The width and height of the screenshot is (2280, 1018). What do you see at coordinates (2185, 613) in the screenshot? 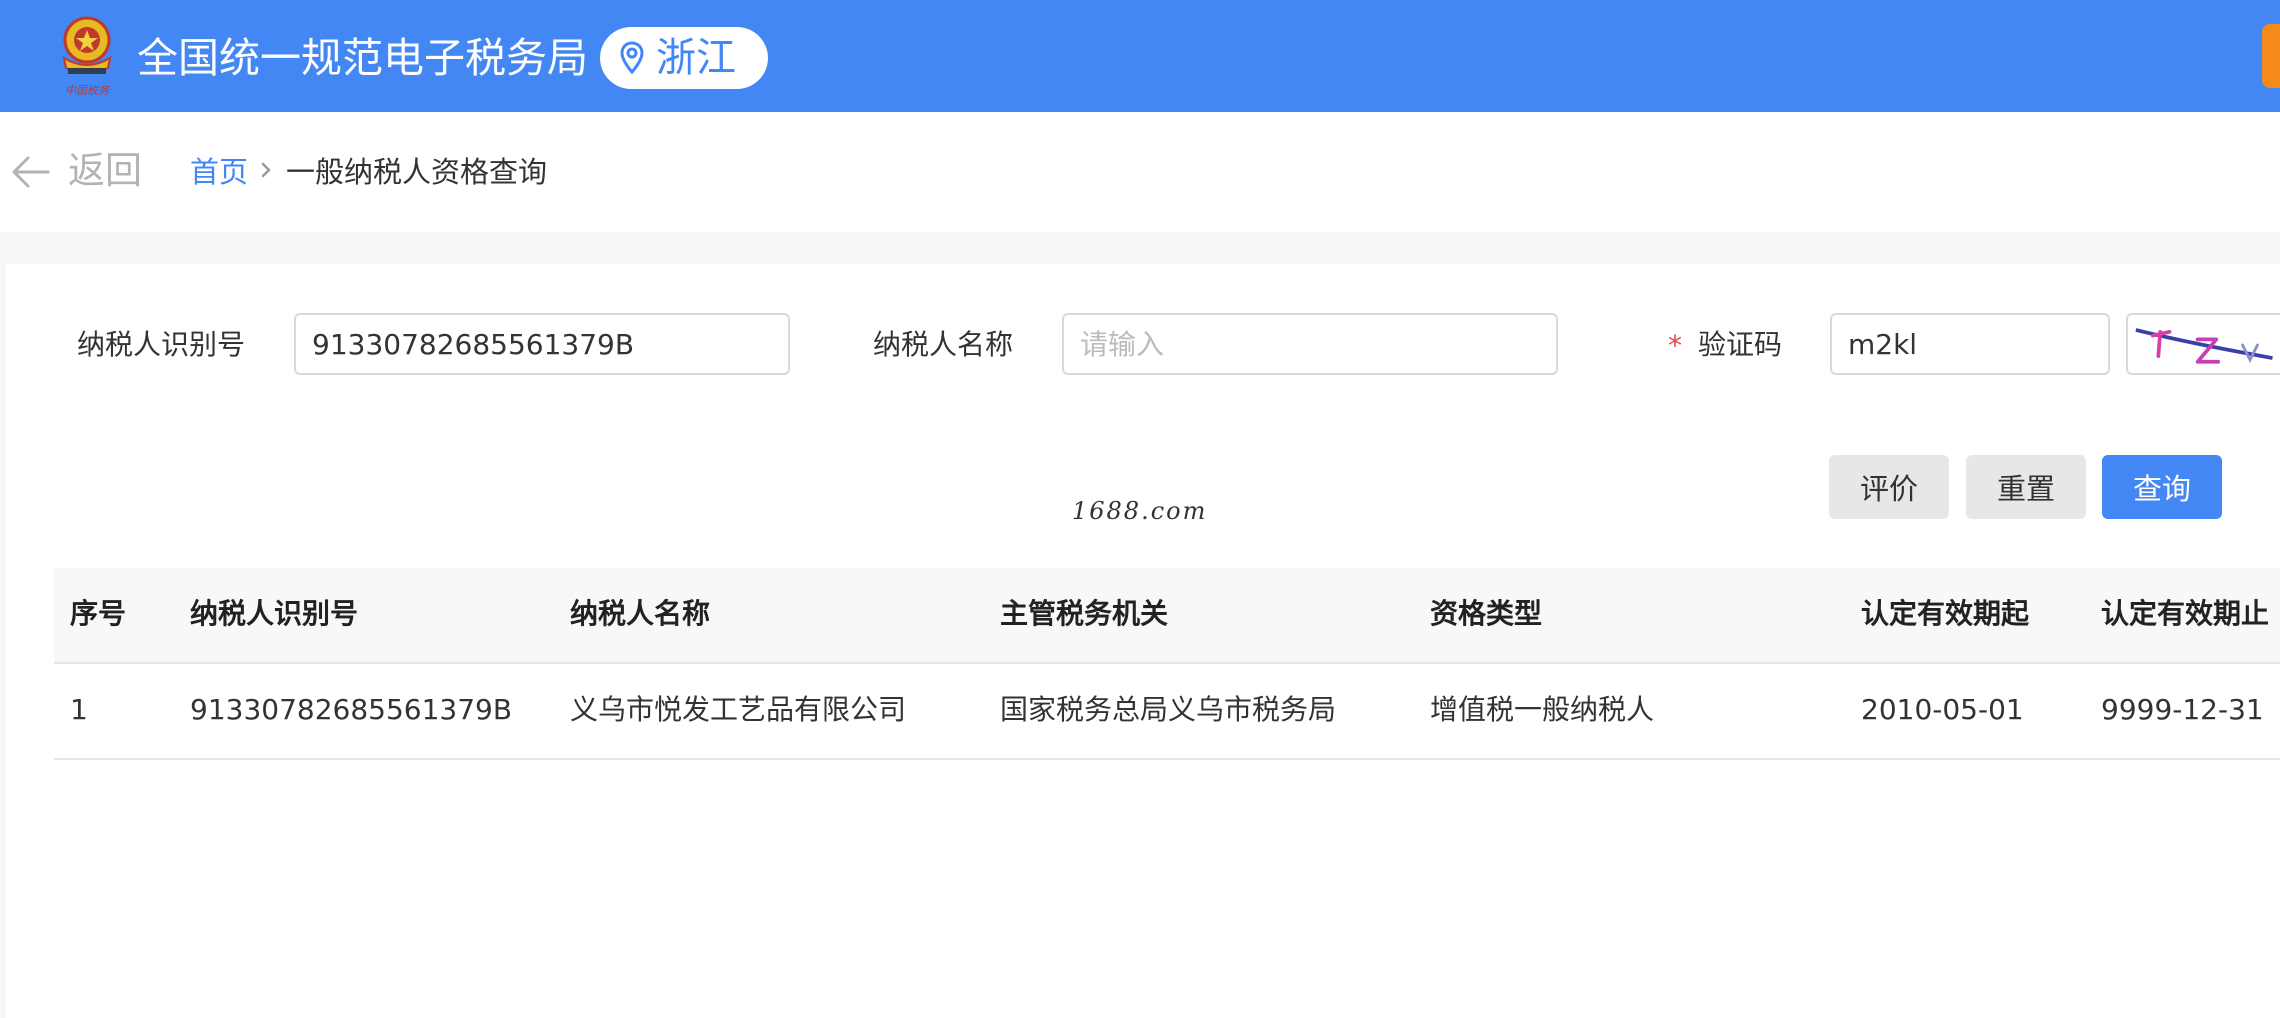
I see `column-header: 认定有效期止` at bounding box center [2185, 613].